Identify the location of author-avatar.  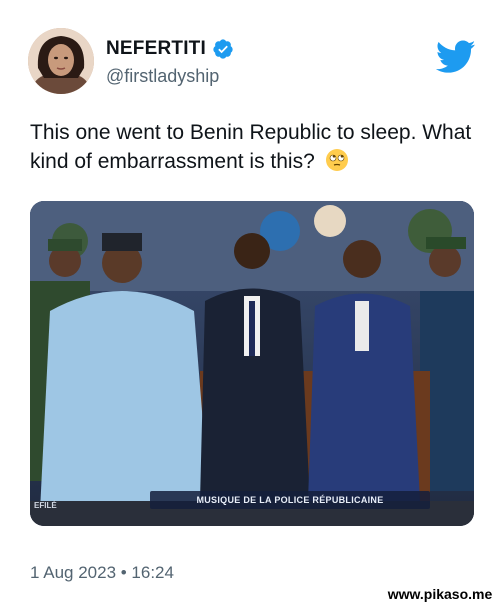
(61, 61).